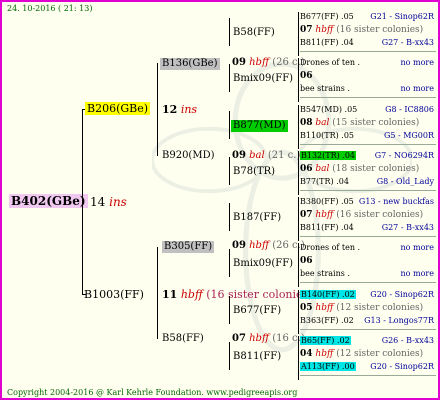 This screenshot has width=440, height=400. Describe the element at coordinates (361, 308) in the screenshot. I see `g4-generation: 05 hbff (12 sister colonies)` at that location.